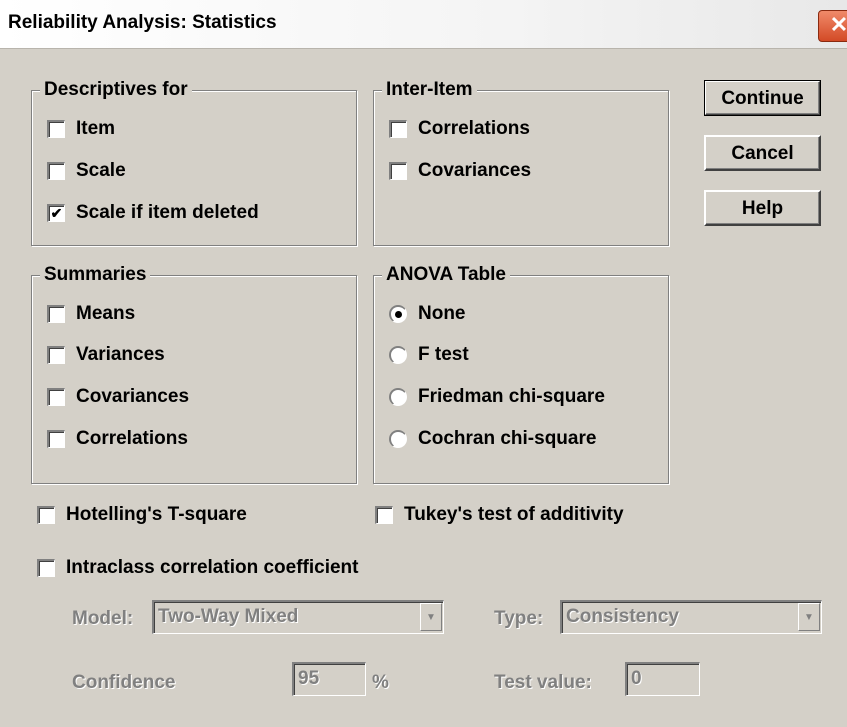  I want to click on checkmark-icon: ✔, so click(56, 213).